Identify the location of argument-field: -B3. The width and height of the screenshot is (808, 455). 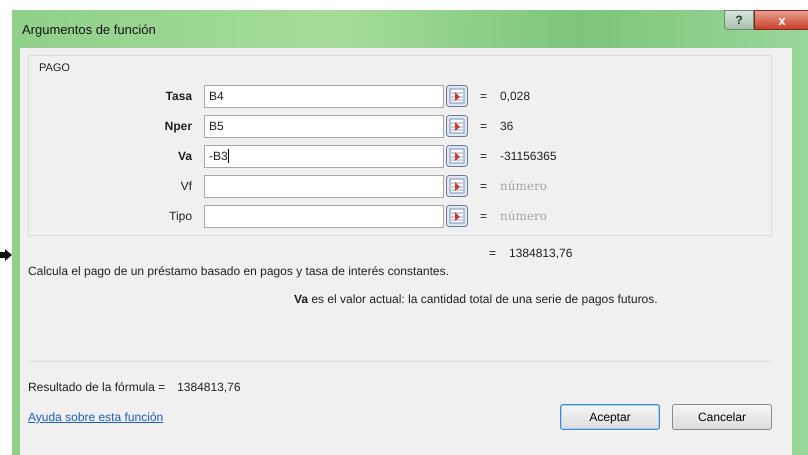
(324, 156).